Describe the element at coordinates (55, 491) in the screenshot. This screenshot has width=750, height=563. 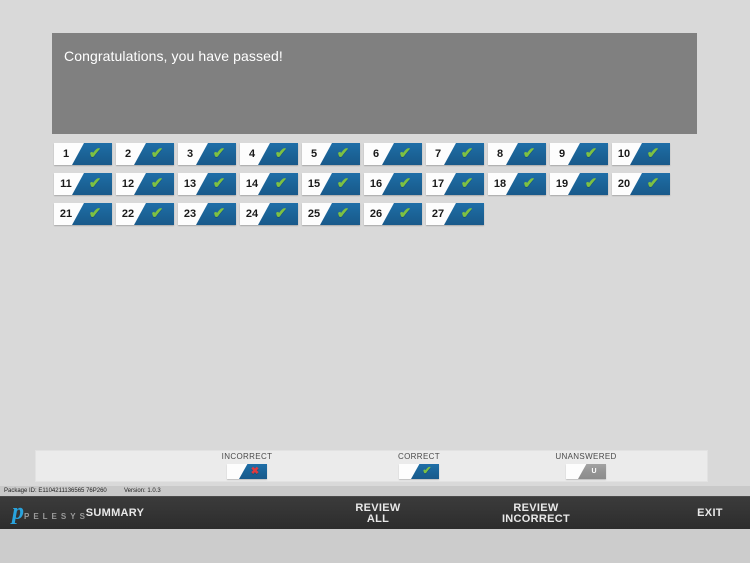
I see `package-id-text: Package ID: E1104211136565 76P260` at that location.